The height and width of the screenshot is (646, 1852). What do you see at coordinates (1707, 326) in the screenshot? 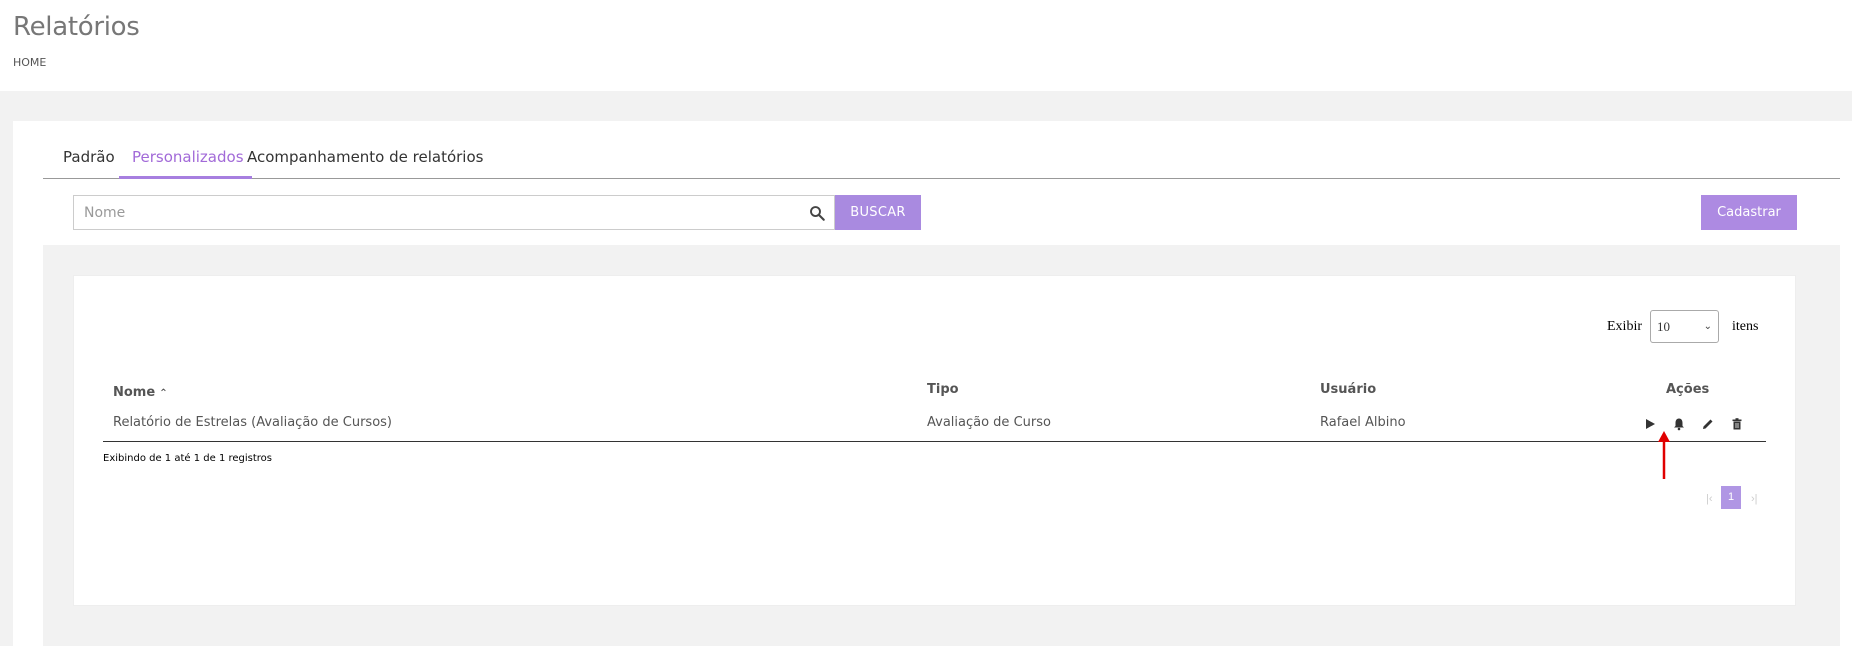
I see `chevron-down-icon: ⌄` at bounding box center [1707, 326].